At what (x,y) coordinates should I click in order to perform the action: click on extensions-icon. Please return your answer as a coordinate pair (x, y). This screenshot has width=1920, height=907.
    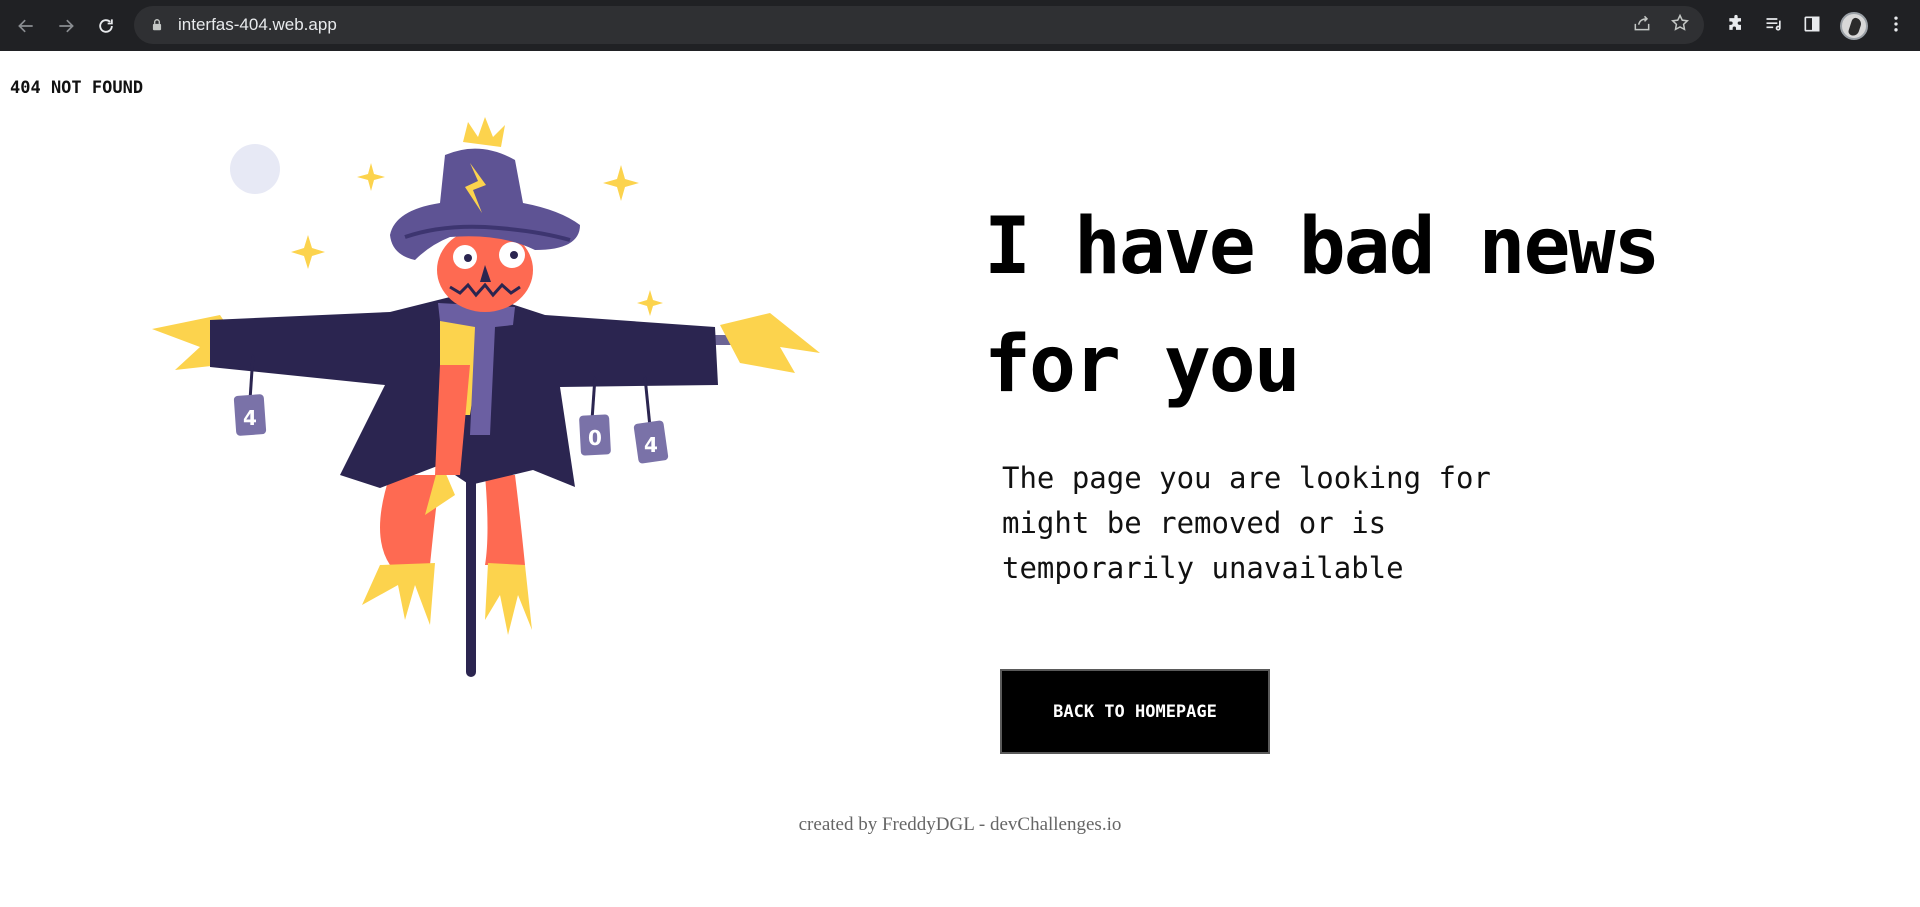
    Looking at the image, I should click on (1736, 26).